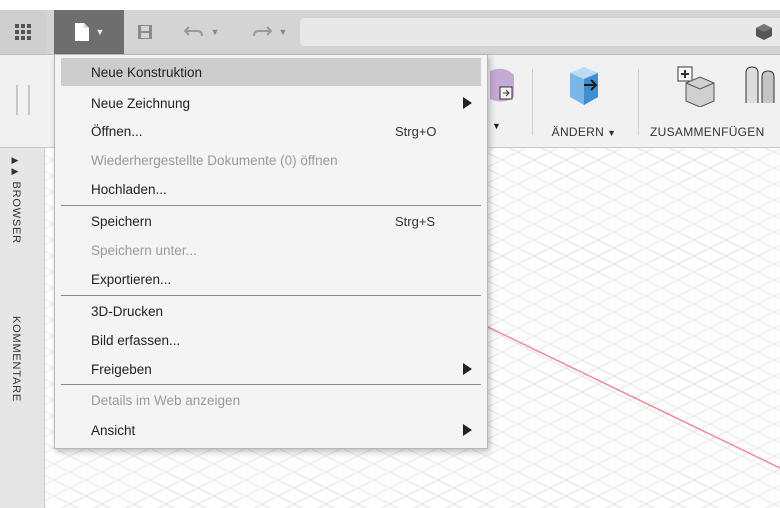 This screenshot has height=508, width=780. I want to click on menu-item-share: Freigeben, so click(271, 369).